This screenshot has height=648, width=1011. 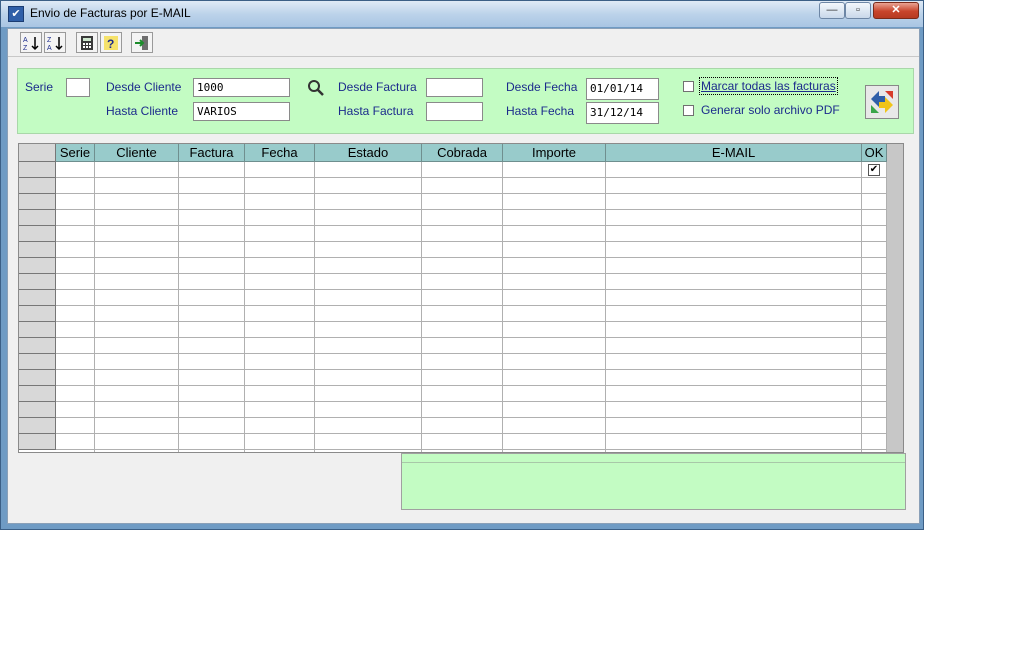 What do you see at coordinates (653, 458) in the screenshot?
I see `status-panel-strip` at bounding box center [653, 458].